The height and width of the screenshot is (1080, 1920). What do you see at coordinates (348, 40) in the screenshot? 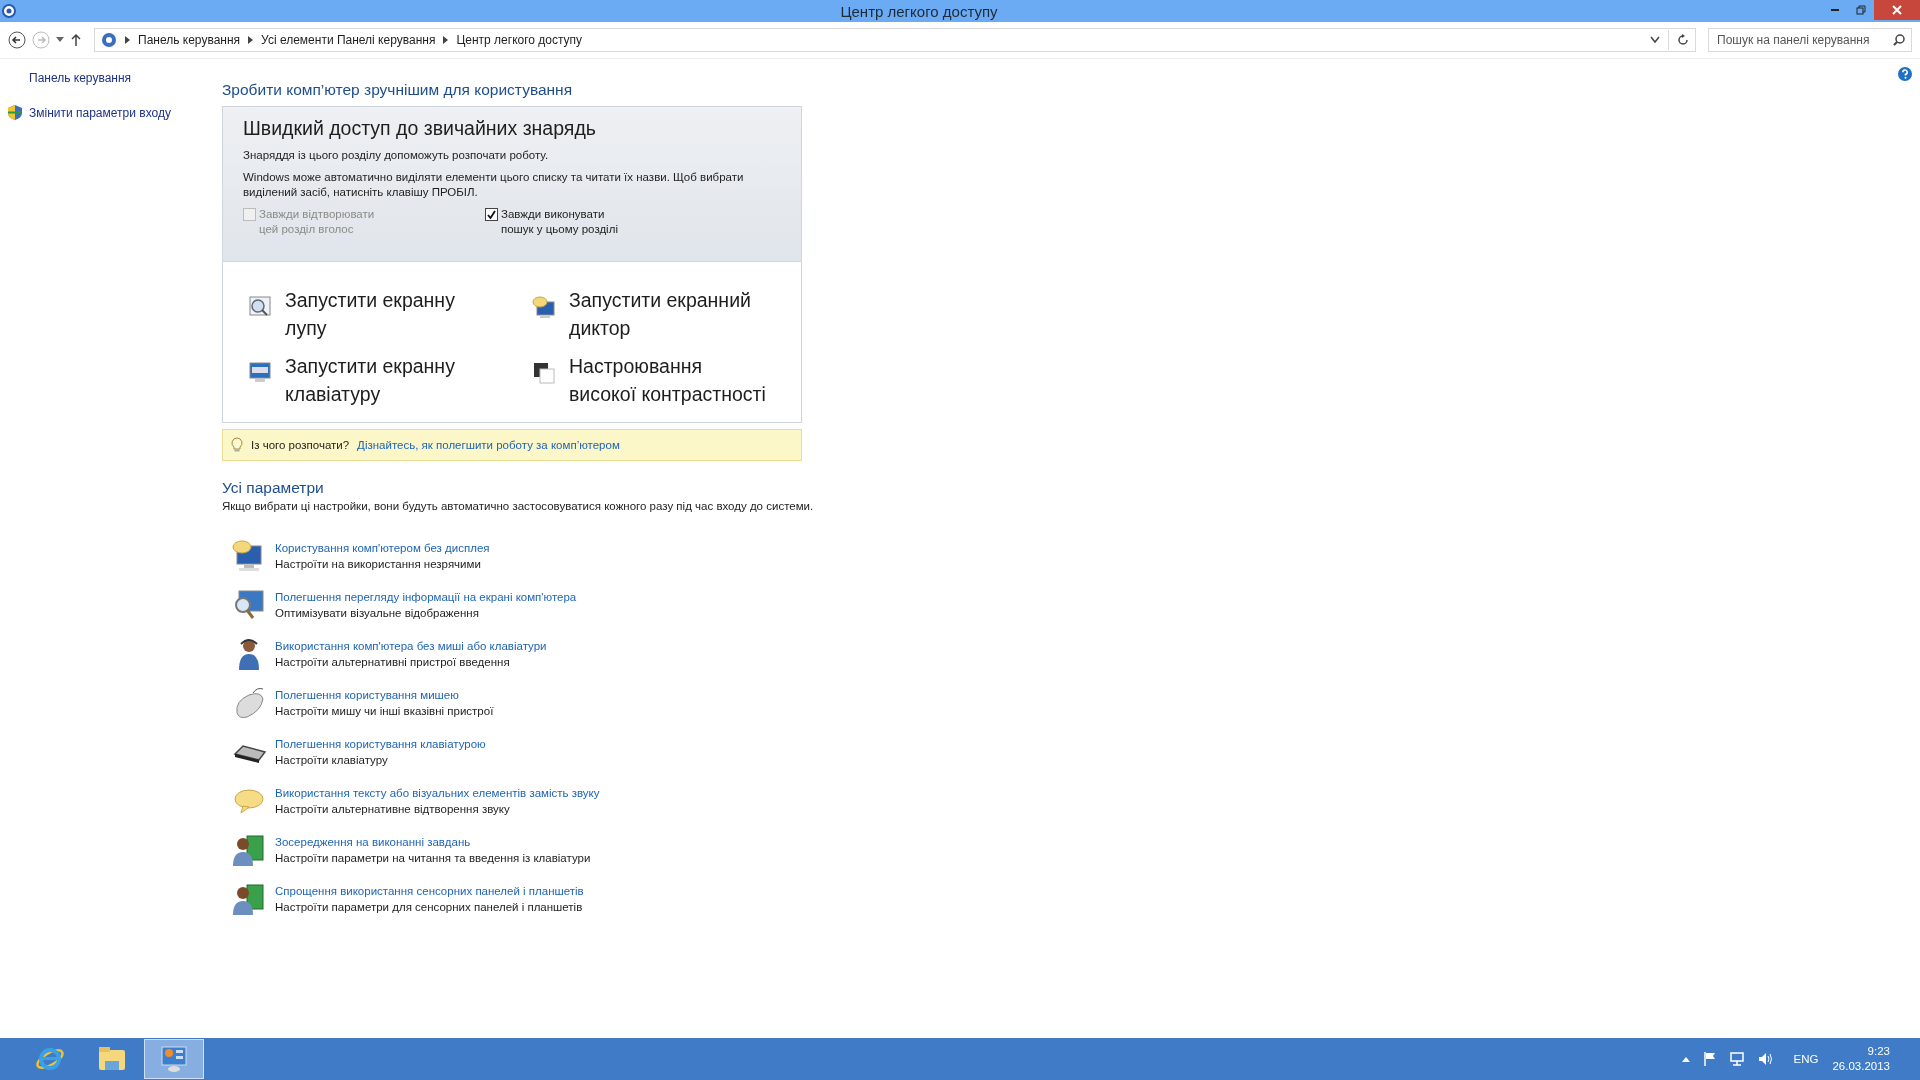
I see `breadcrumb: Усі елементи Панелі керування` at bounding box center [348, 40].